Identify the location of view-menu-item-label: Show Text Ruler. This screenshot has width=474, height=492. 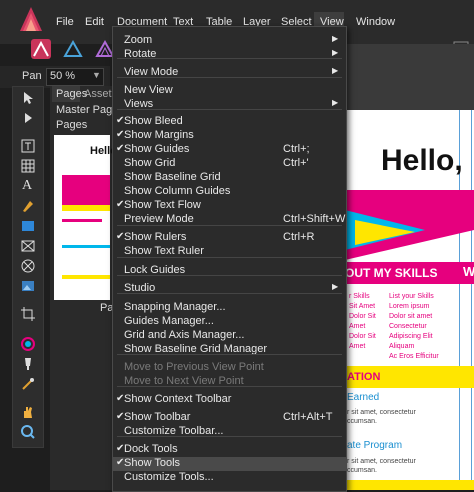
(164, 251).